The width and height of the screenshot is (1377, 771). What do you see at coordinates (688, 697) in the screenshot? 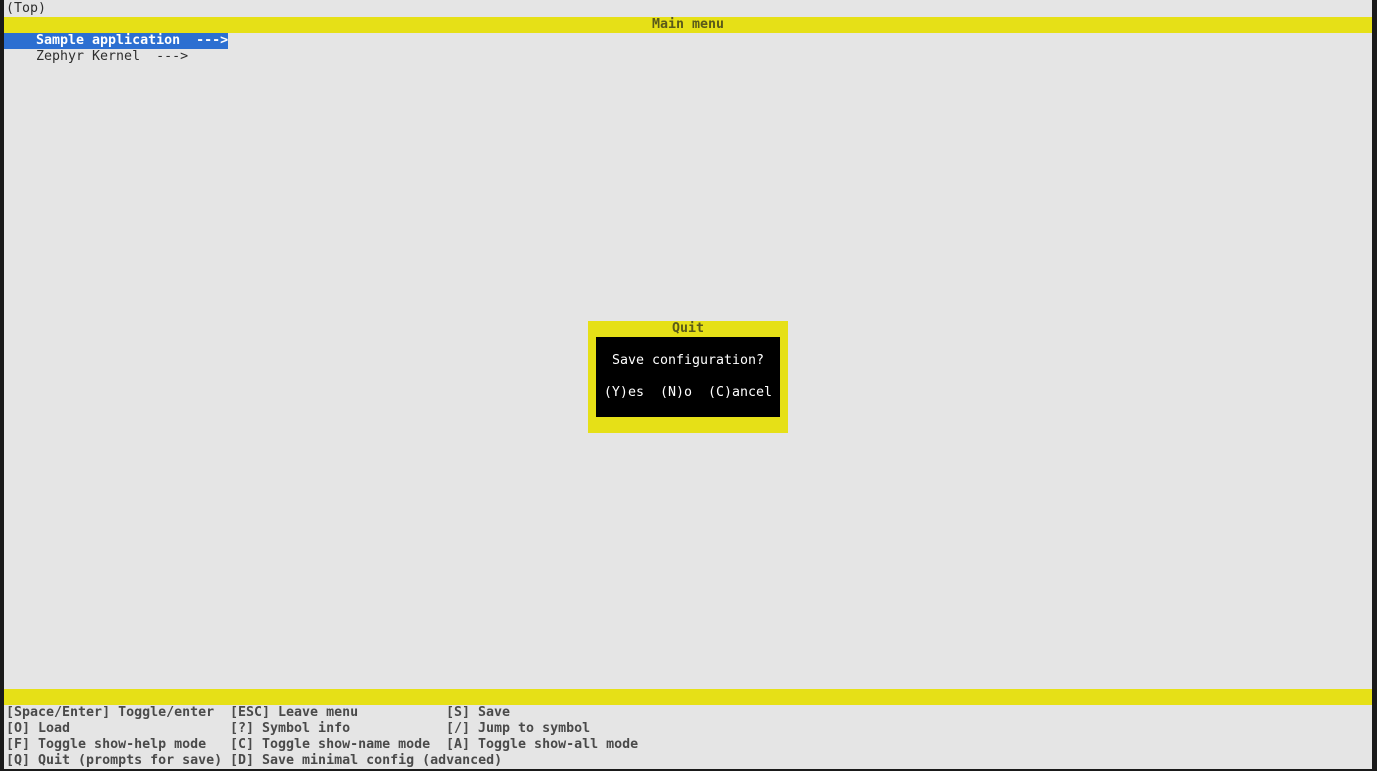
I see `help-separator-bar` at bounding box center [688, 697].